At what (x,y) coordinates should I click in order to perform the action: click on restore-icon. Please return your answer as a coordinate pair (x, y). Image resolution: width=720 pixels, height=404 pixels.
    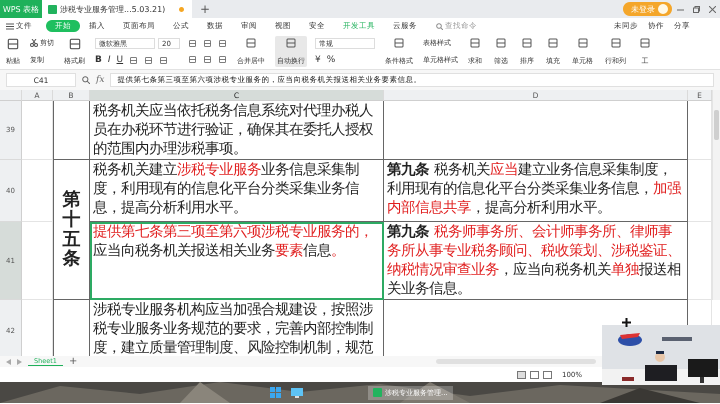
    Looking at the image, I should click on (696, 9).